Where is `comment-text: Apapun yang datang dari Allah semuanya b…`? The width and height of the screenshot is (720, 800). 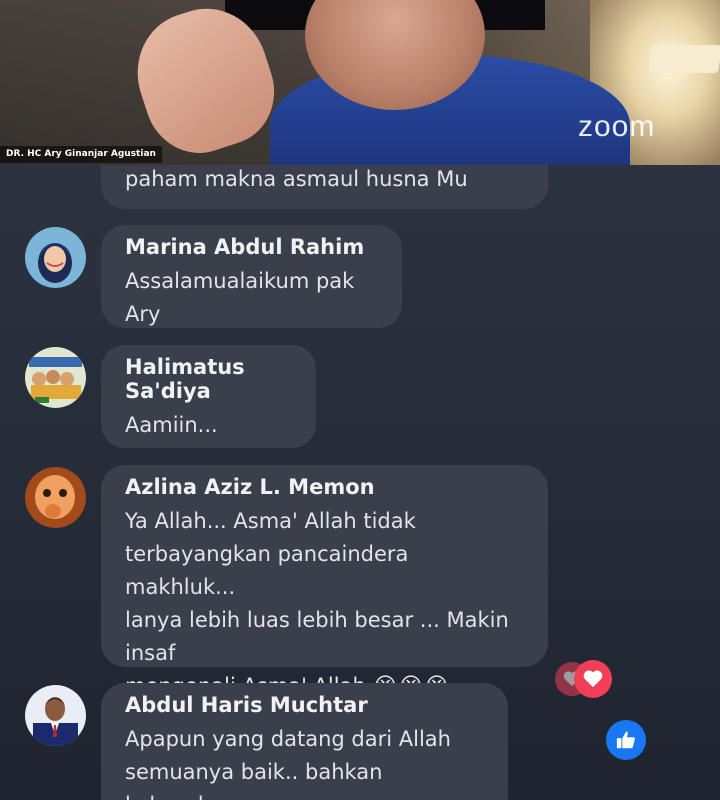
comment-text: Apapun yang datang dari Allah semuanya b… is located at coordinates (304, 761).